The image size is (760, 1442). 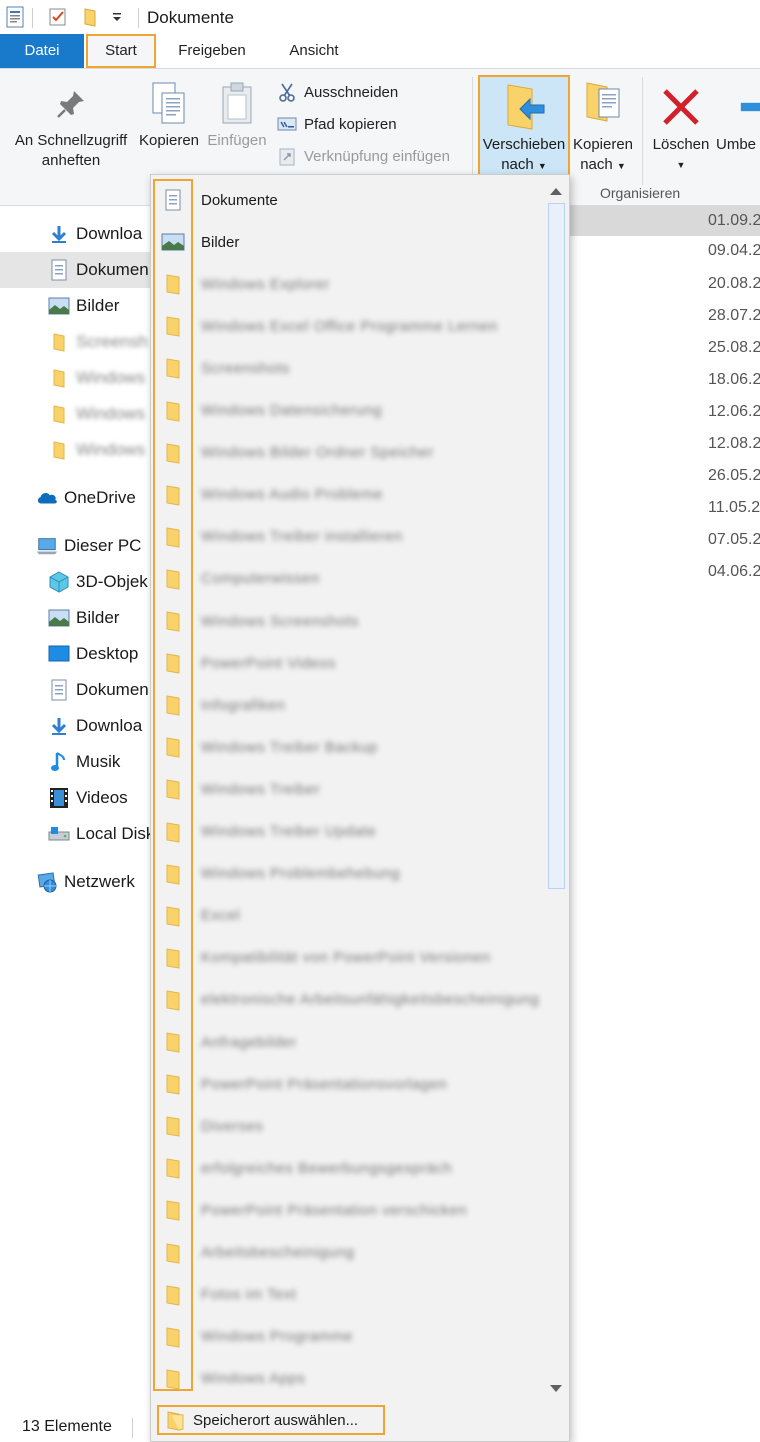 I want to click on menu-item-folder: Windows Problembehebung, so click(x=347, y=874).